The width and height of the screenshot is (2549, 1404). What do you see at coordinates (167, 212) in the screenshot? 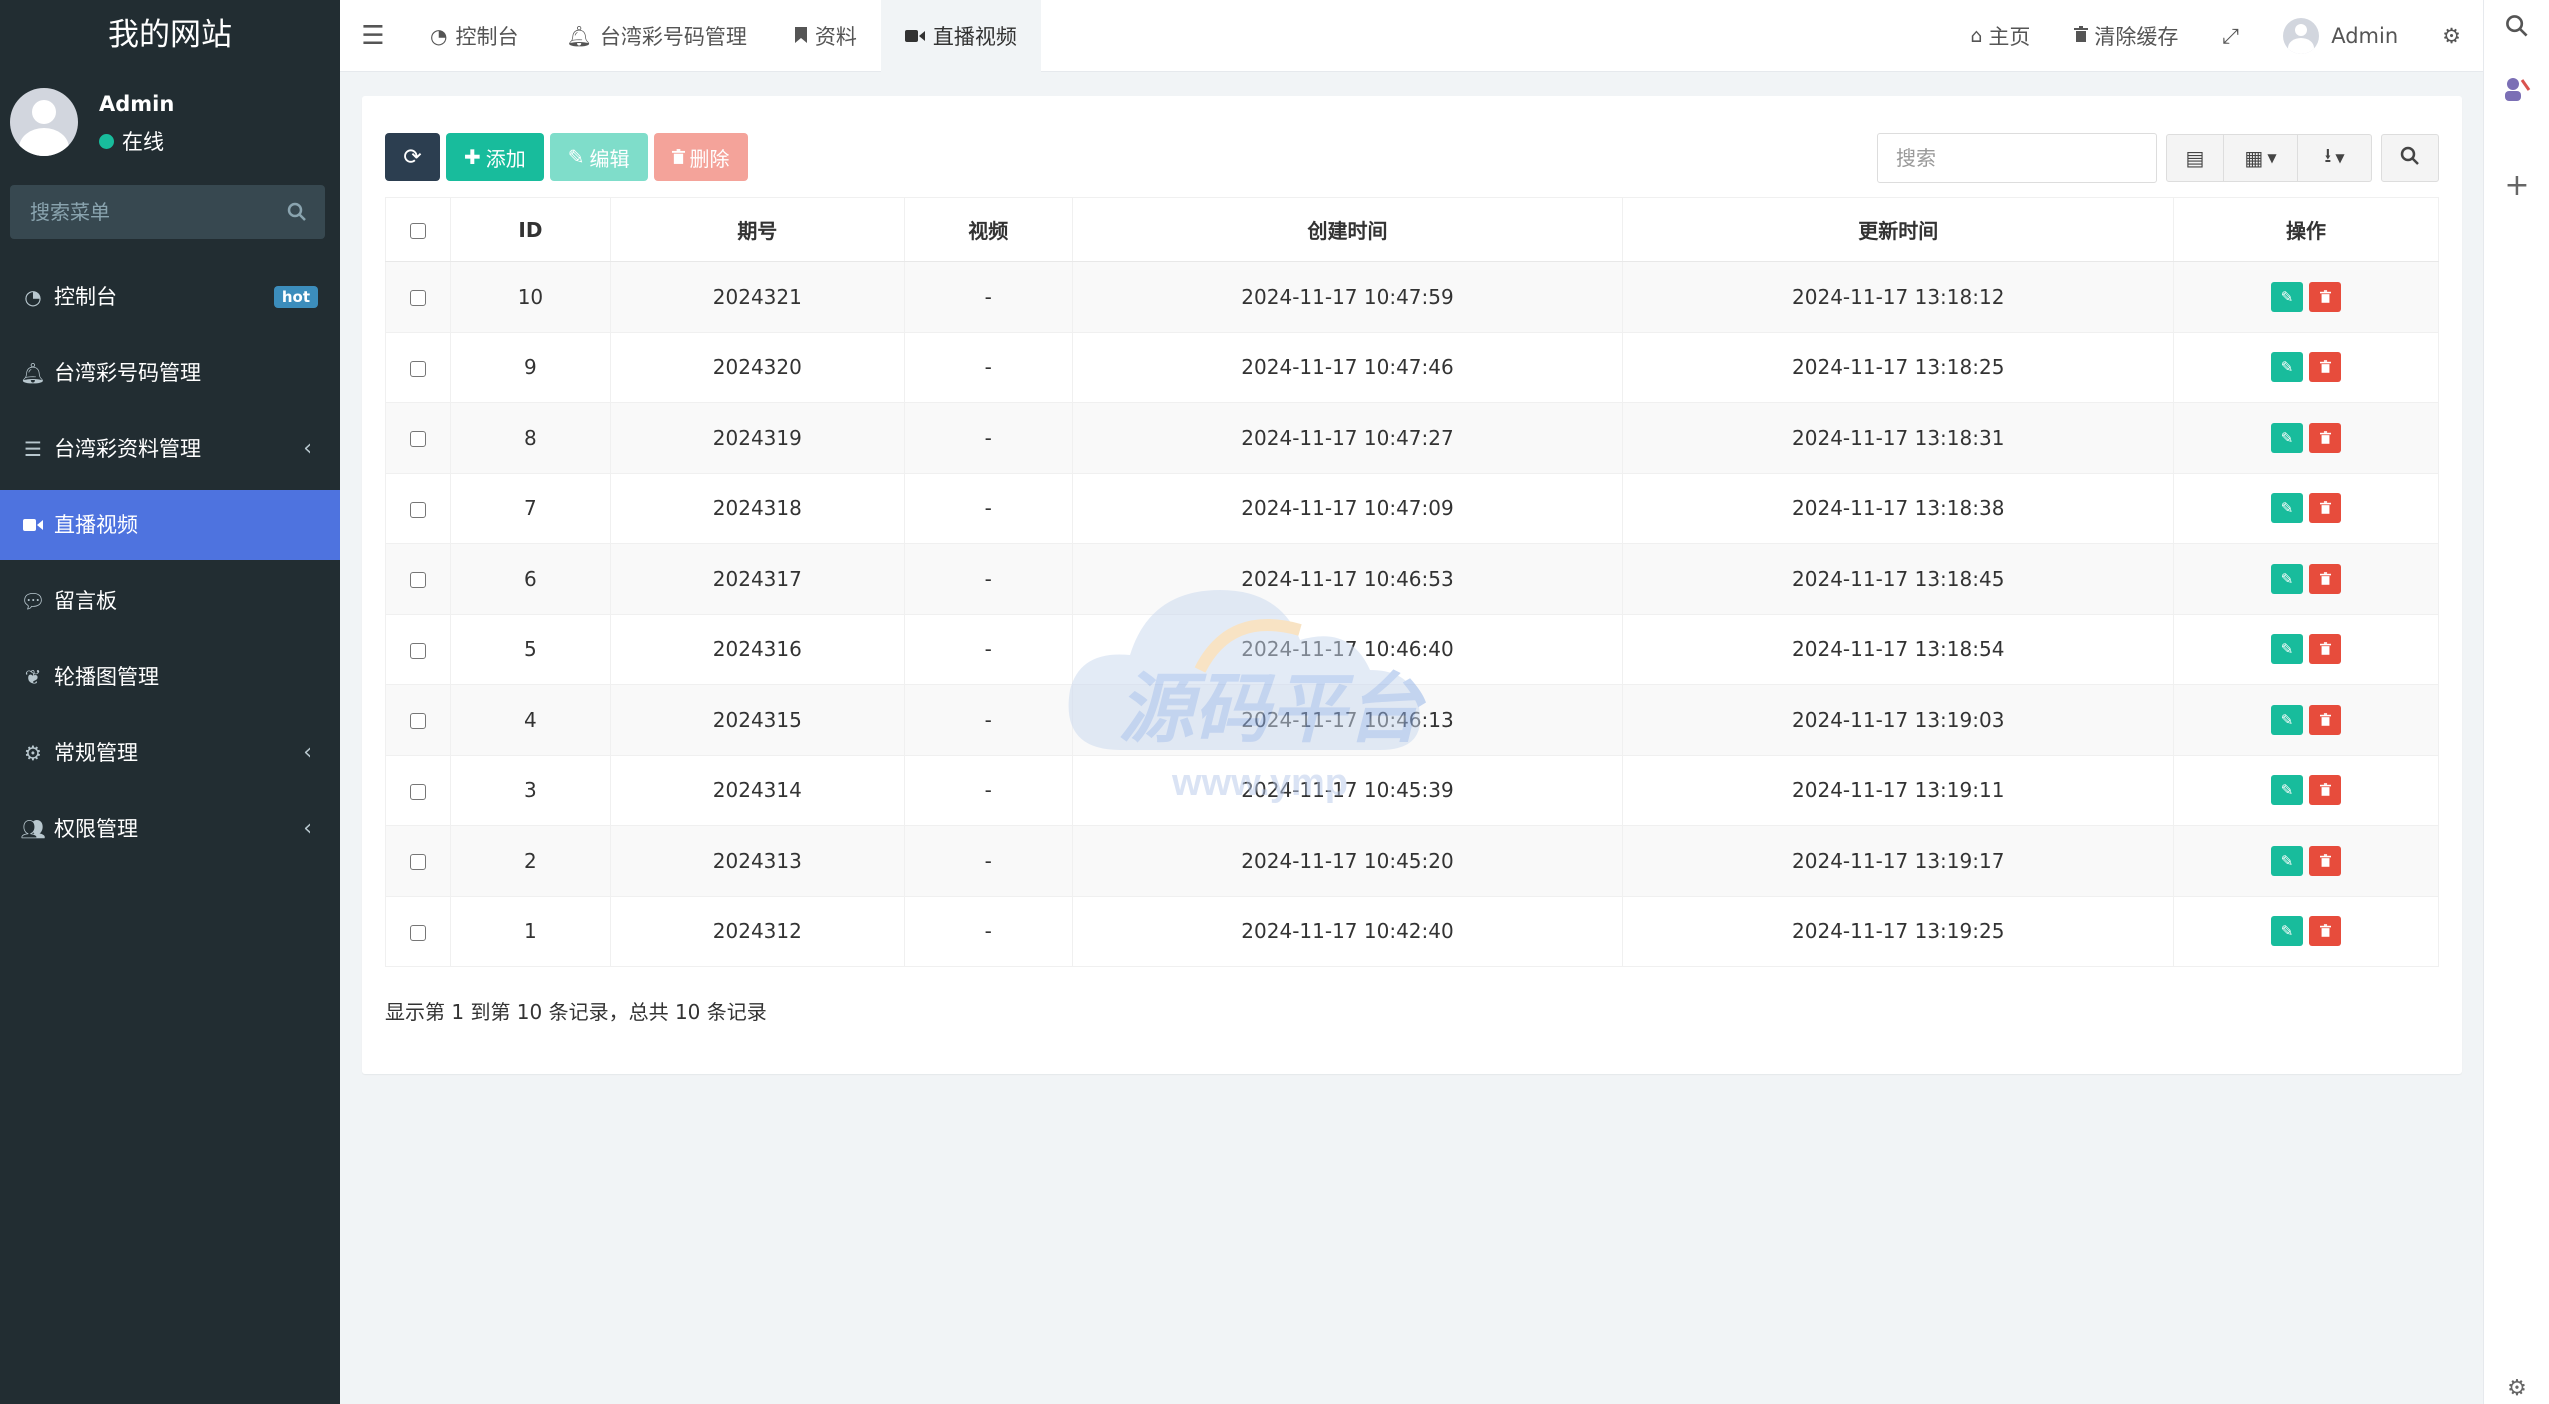
I see `menu-search-input: 搜索菜单` at bounding box center [167, 212].